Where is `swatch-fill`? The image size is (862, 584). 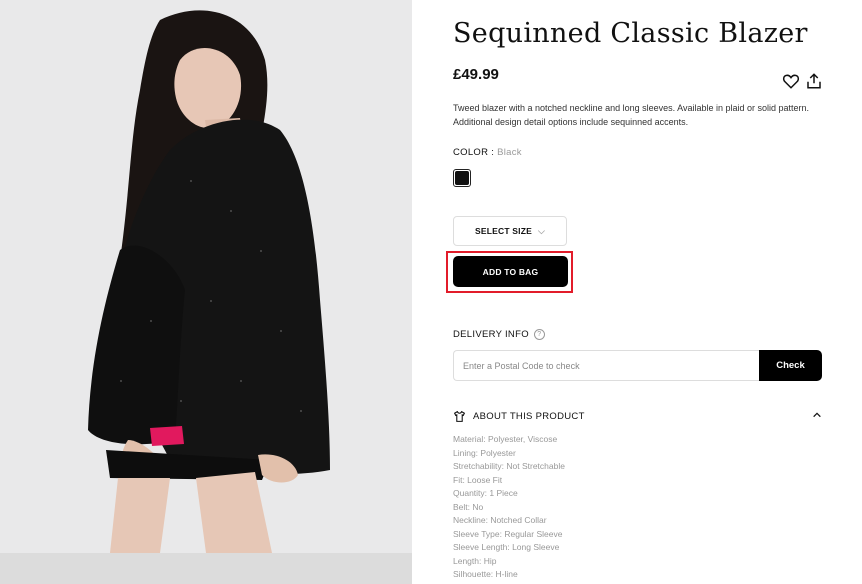
swatch-fill is located at coordinates (462, 178).